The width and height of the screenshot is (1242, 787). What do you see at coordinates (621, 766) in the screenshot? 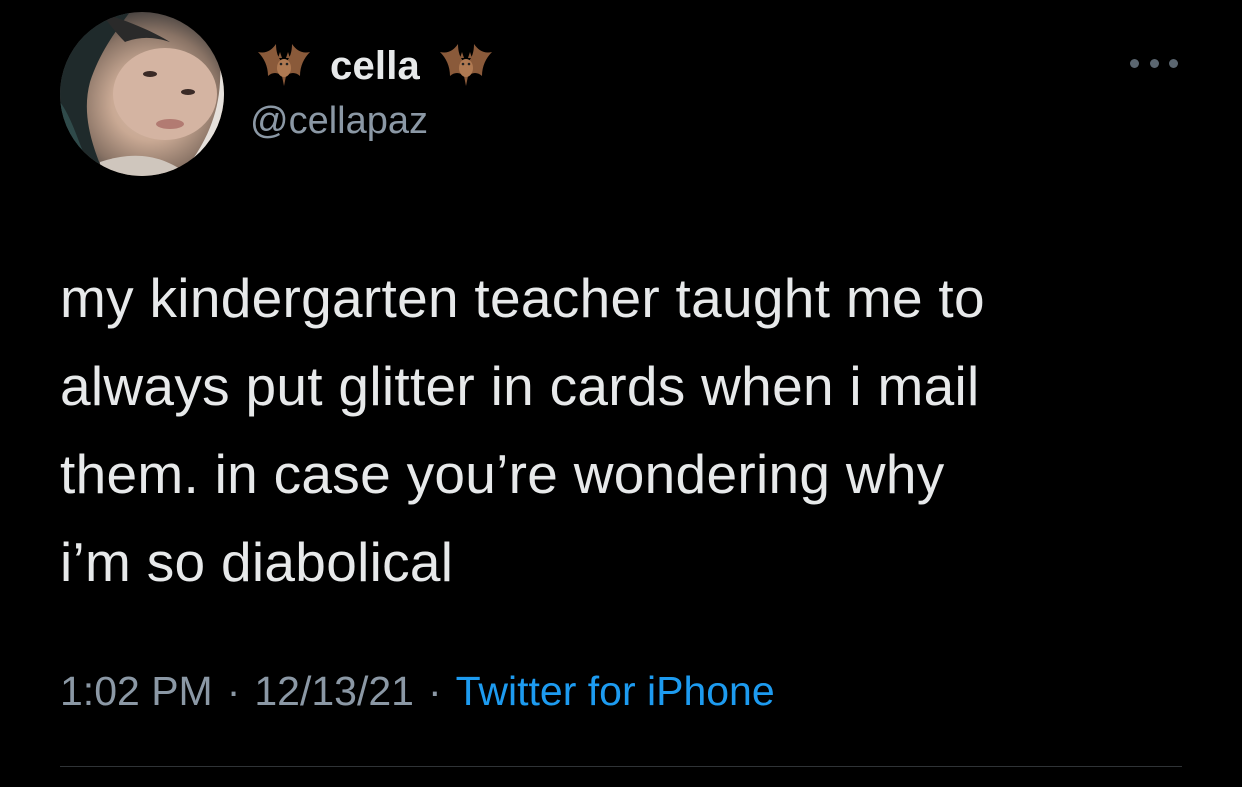
I see `divider` at bounding box center [621, 766].